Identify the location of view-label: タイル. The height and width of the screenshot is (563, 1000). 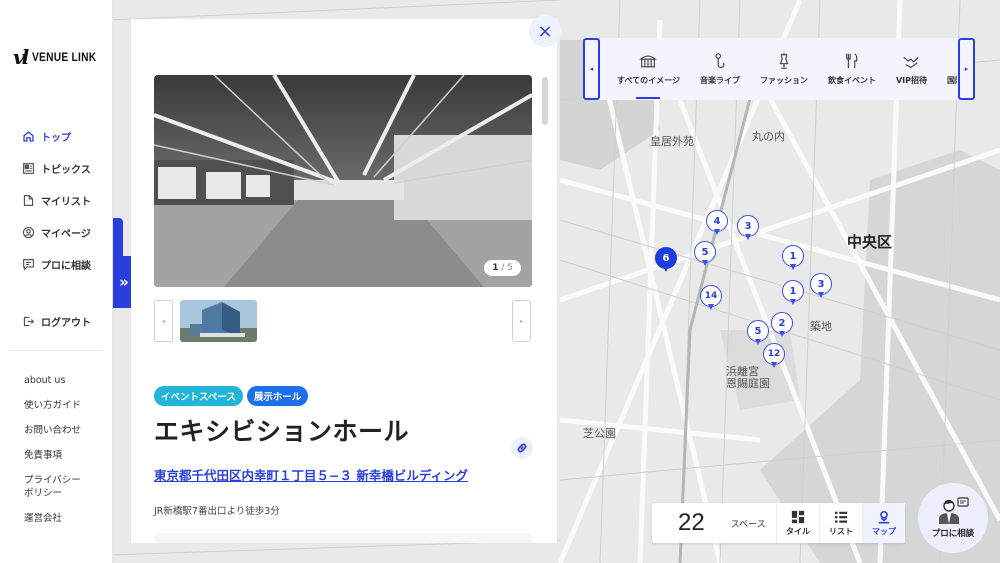
(798, 531).